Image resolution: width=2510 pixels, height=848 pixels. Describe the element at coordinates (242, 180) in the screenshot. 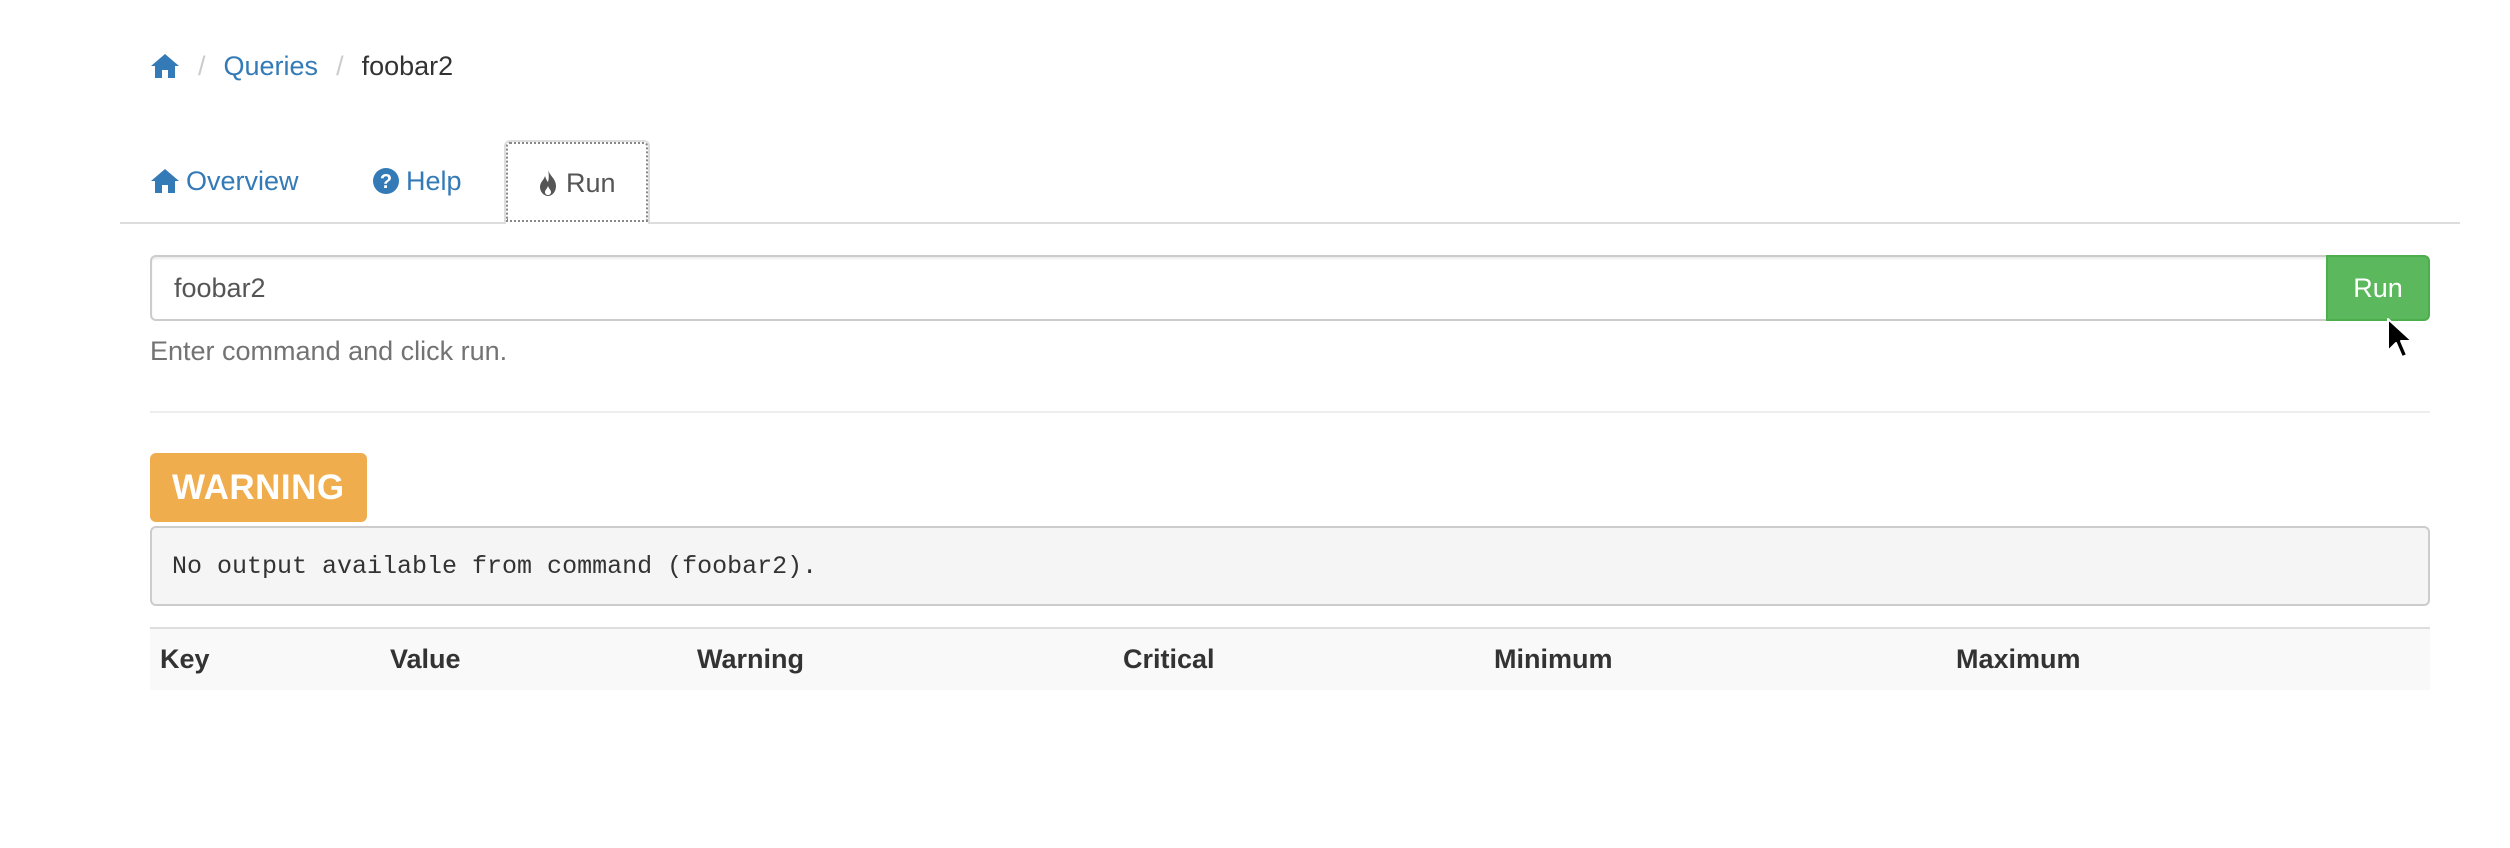

I see `tab-overview-label: Overview` at that location.